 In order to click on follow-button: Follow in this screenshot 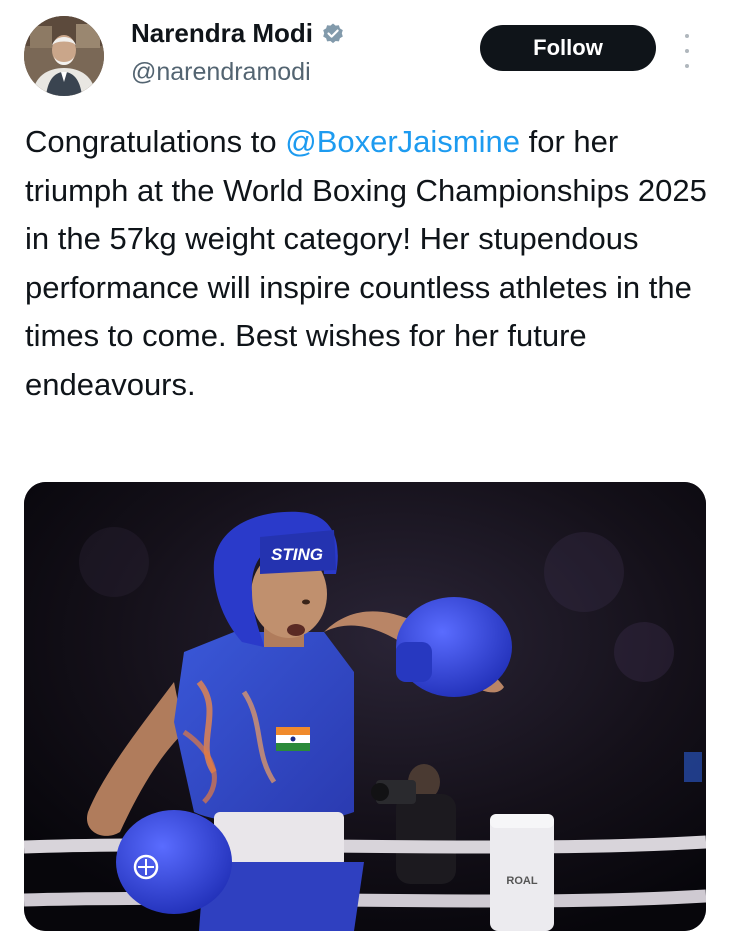, I will do `click(568, 48)`.